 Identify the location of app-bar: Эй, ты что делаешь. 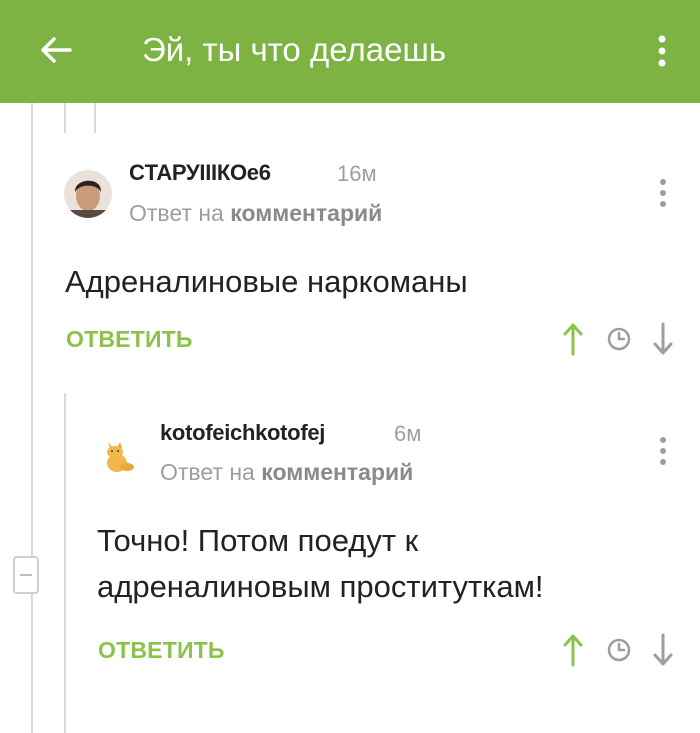
(350, 51).